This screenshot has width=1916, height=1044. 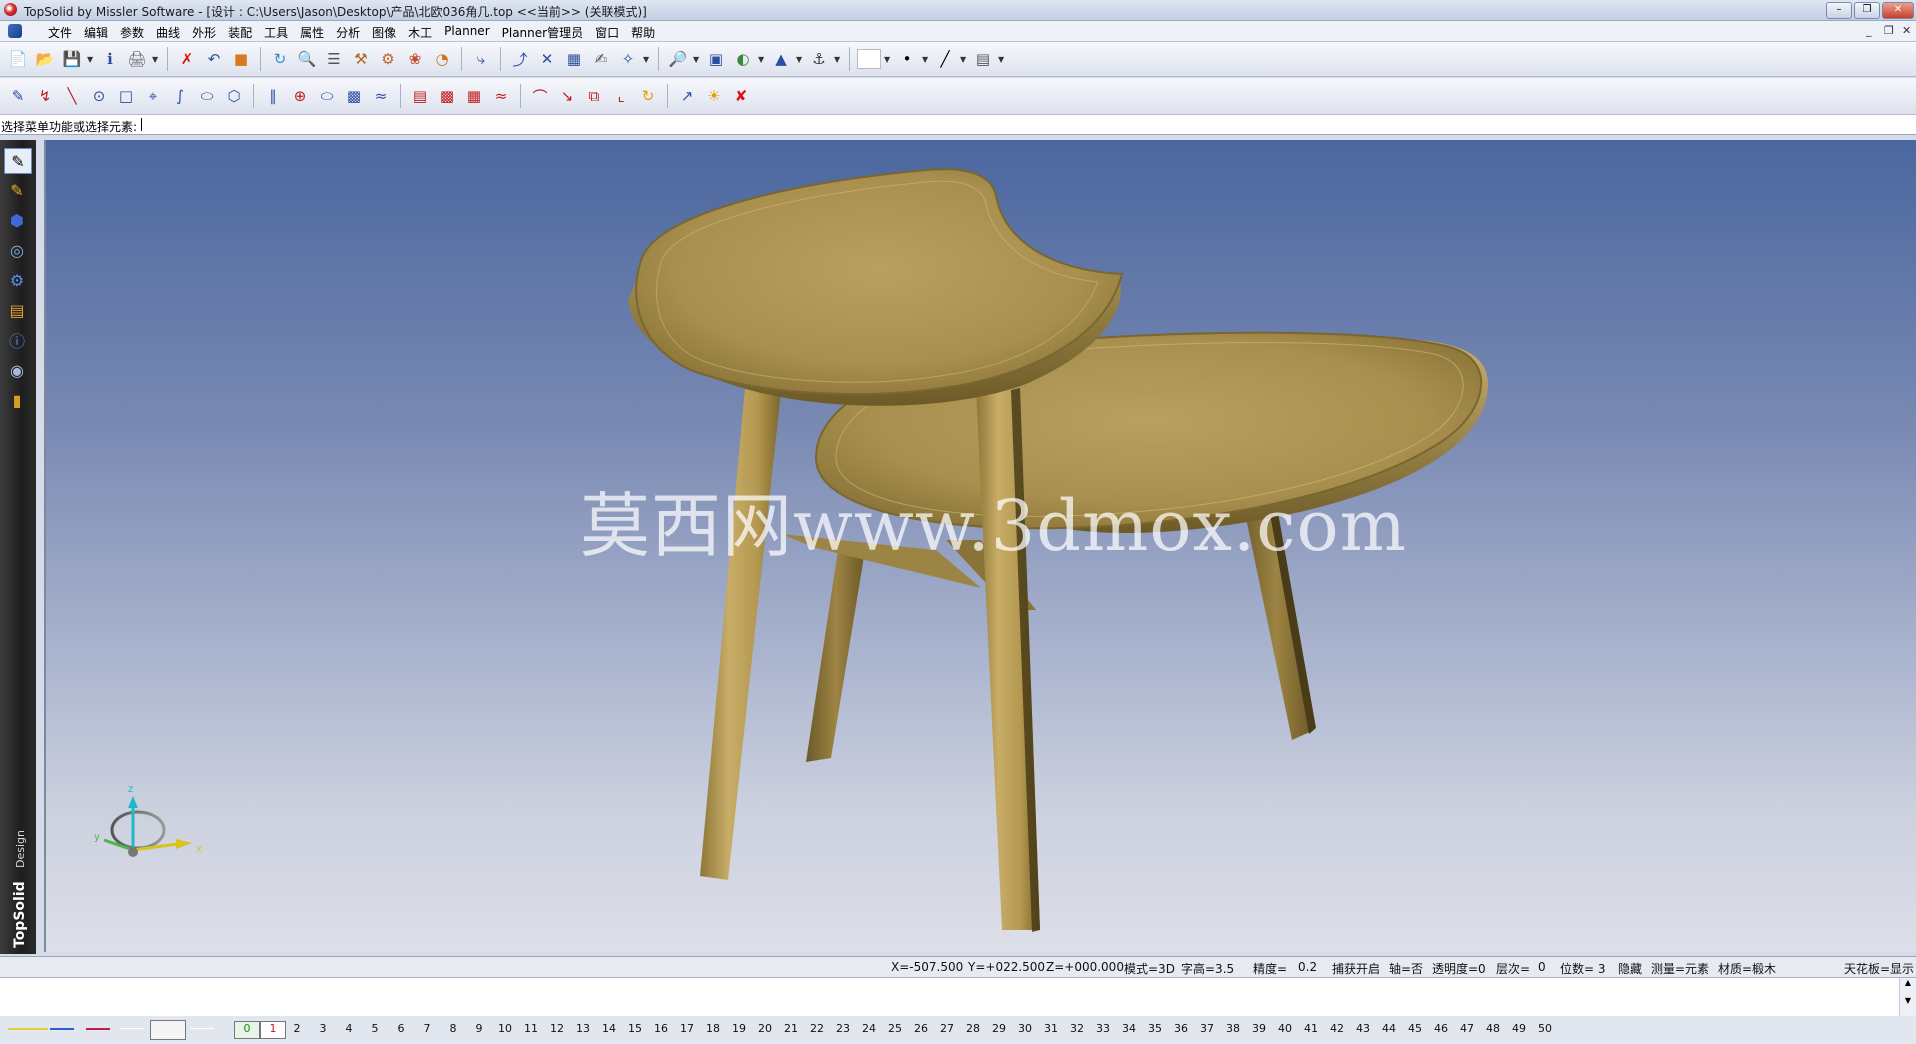 I want to click on open-folder-icon: 📂, so click(x=45, y=59).